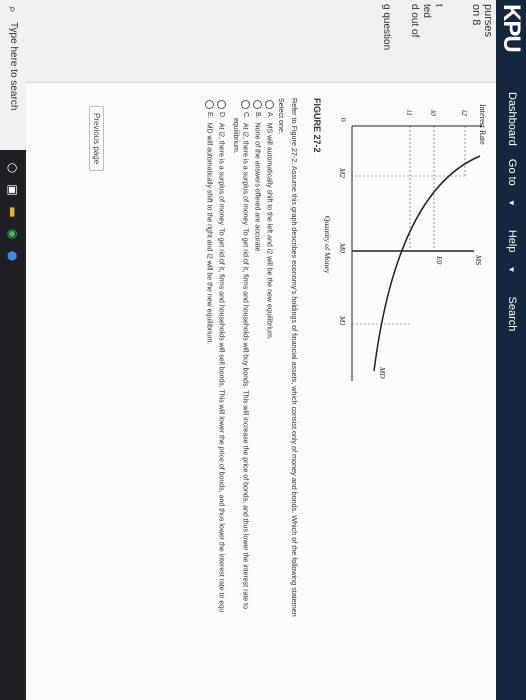 The width and height of the screenshot is (526, 700). What do you see at coordinates (13, 256) in the screenshot?
I see `edge-icon: ●` at bounding box center [13, 256].